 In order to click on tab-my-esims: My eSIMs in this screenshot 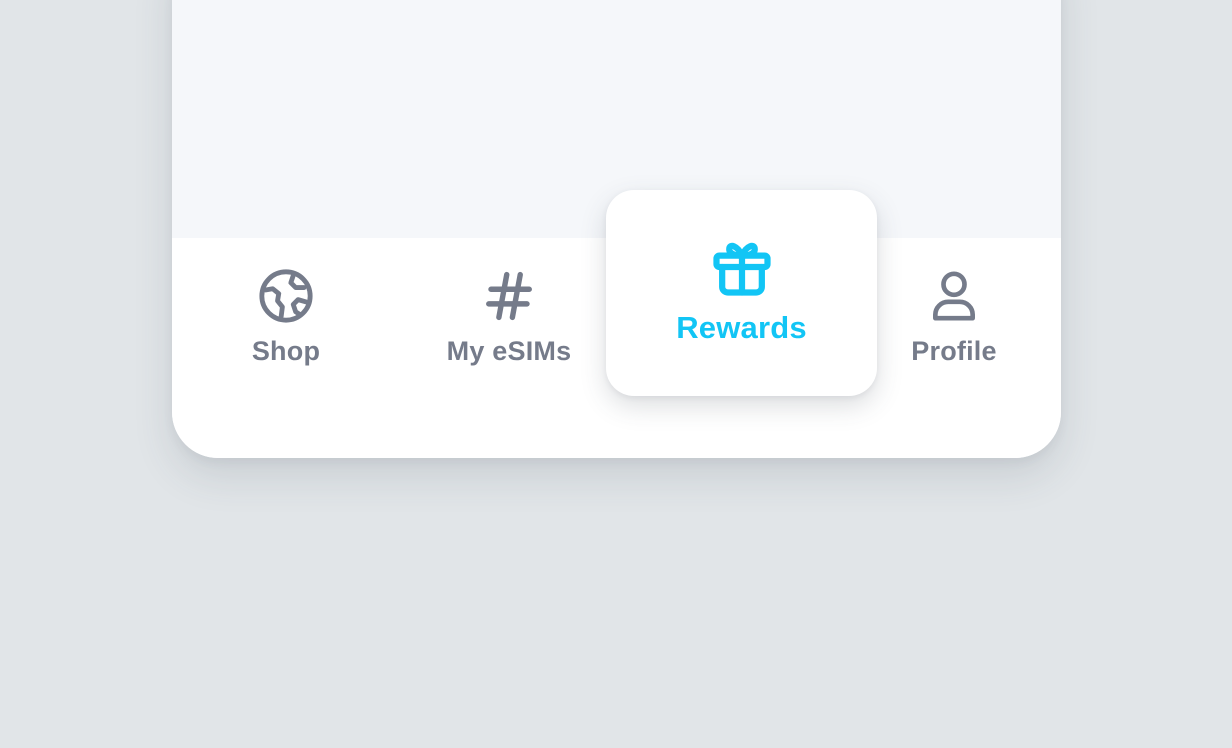, I will do `click(509, 316)`.